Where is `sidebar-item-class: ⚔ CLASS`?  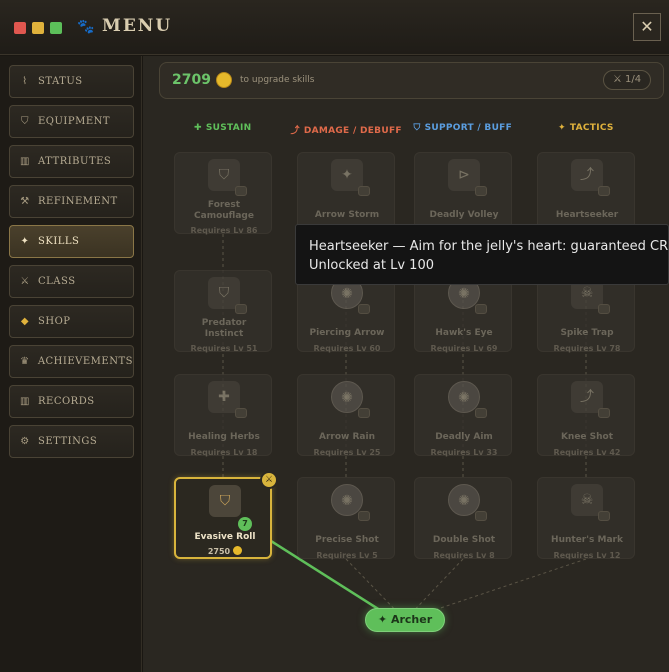 sidebar-item-class: ⚔ CLASS is located at coordinates (71, 281).